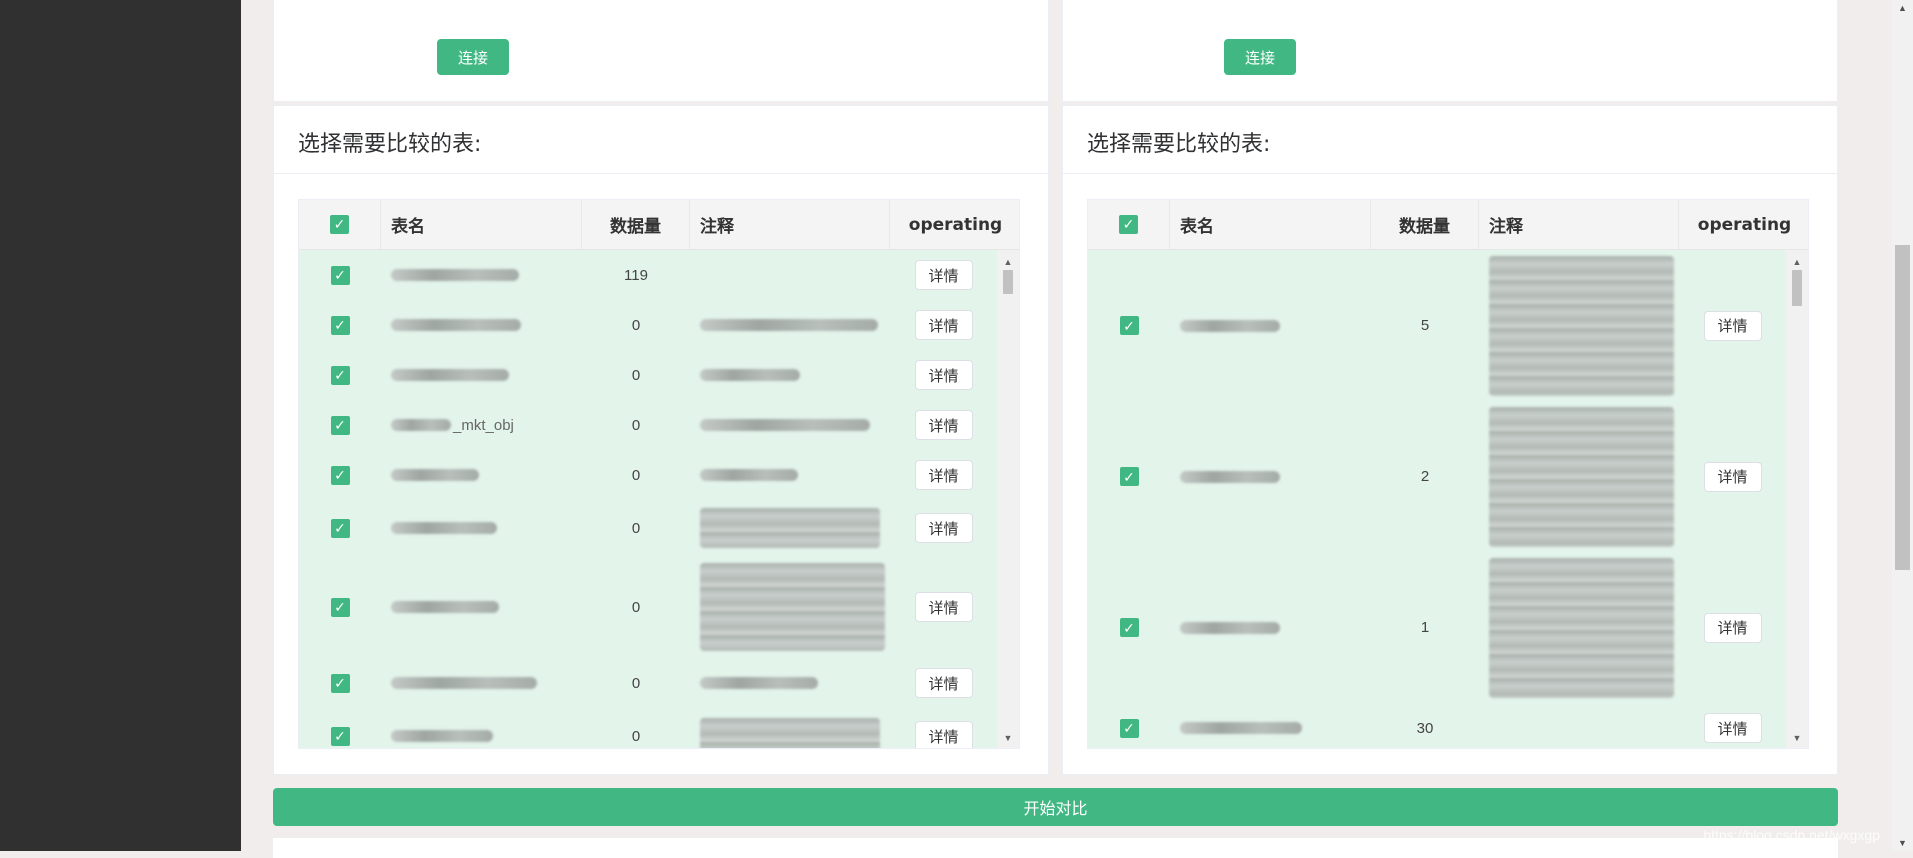  What do you see at coordinates (1260, 57) in the screenshot?
I see `right-connect-button: 连接` at bounding box center [1260, 57].